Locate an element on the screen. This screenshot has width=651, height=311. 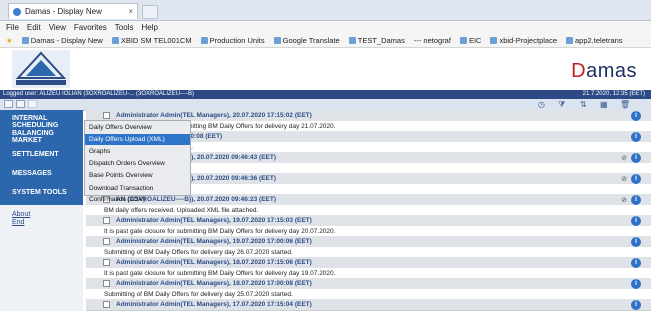
favorite-label: Production Units is located at coordinates (237, 40).